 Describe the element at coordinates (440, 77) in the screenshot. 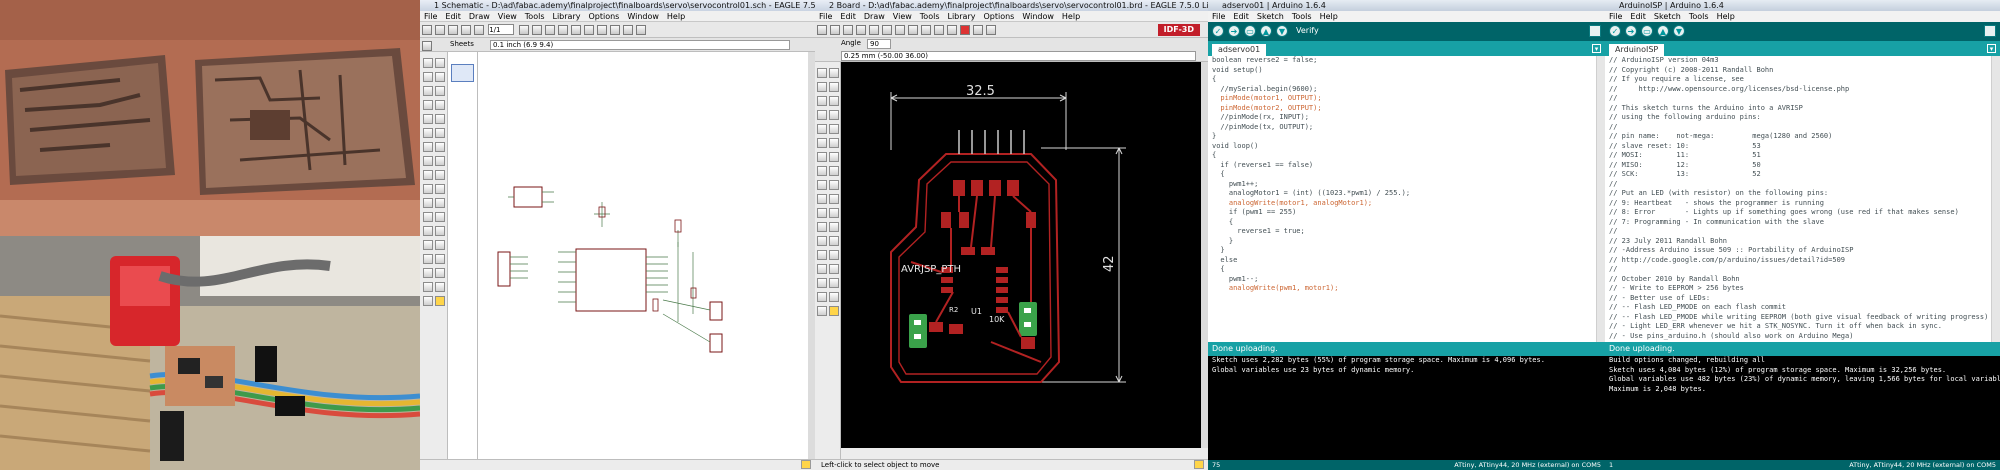

I see `tool-mark-icon` at that location.